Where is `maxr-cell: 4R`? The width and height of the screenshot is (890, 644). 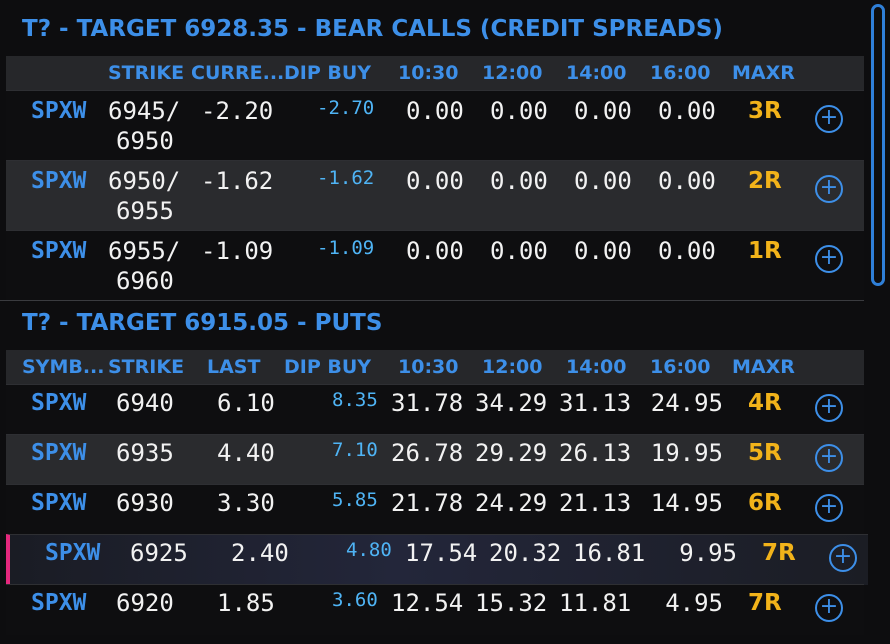
maxr-cell: 4R is located at coordinates (765, 403).